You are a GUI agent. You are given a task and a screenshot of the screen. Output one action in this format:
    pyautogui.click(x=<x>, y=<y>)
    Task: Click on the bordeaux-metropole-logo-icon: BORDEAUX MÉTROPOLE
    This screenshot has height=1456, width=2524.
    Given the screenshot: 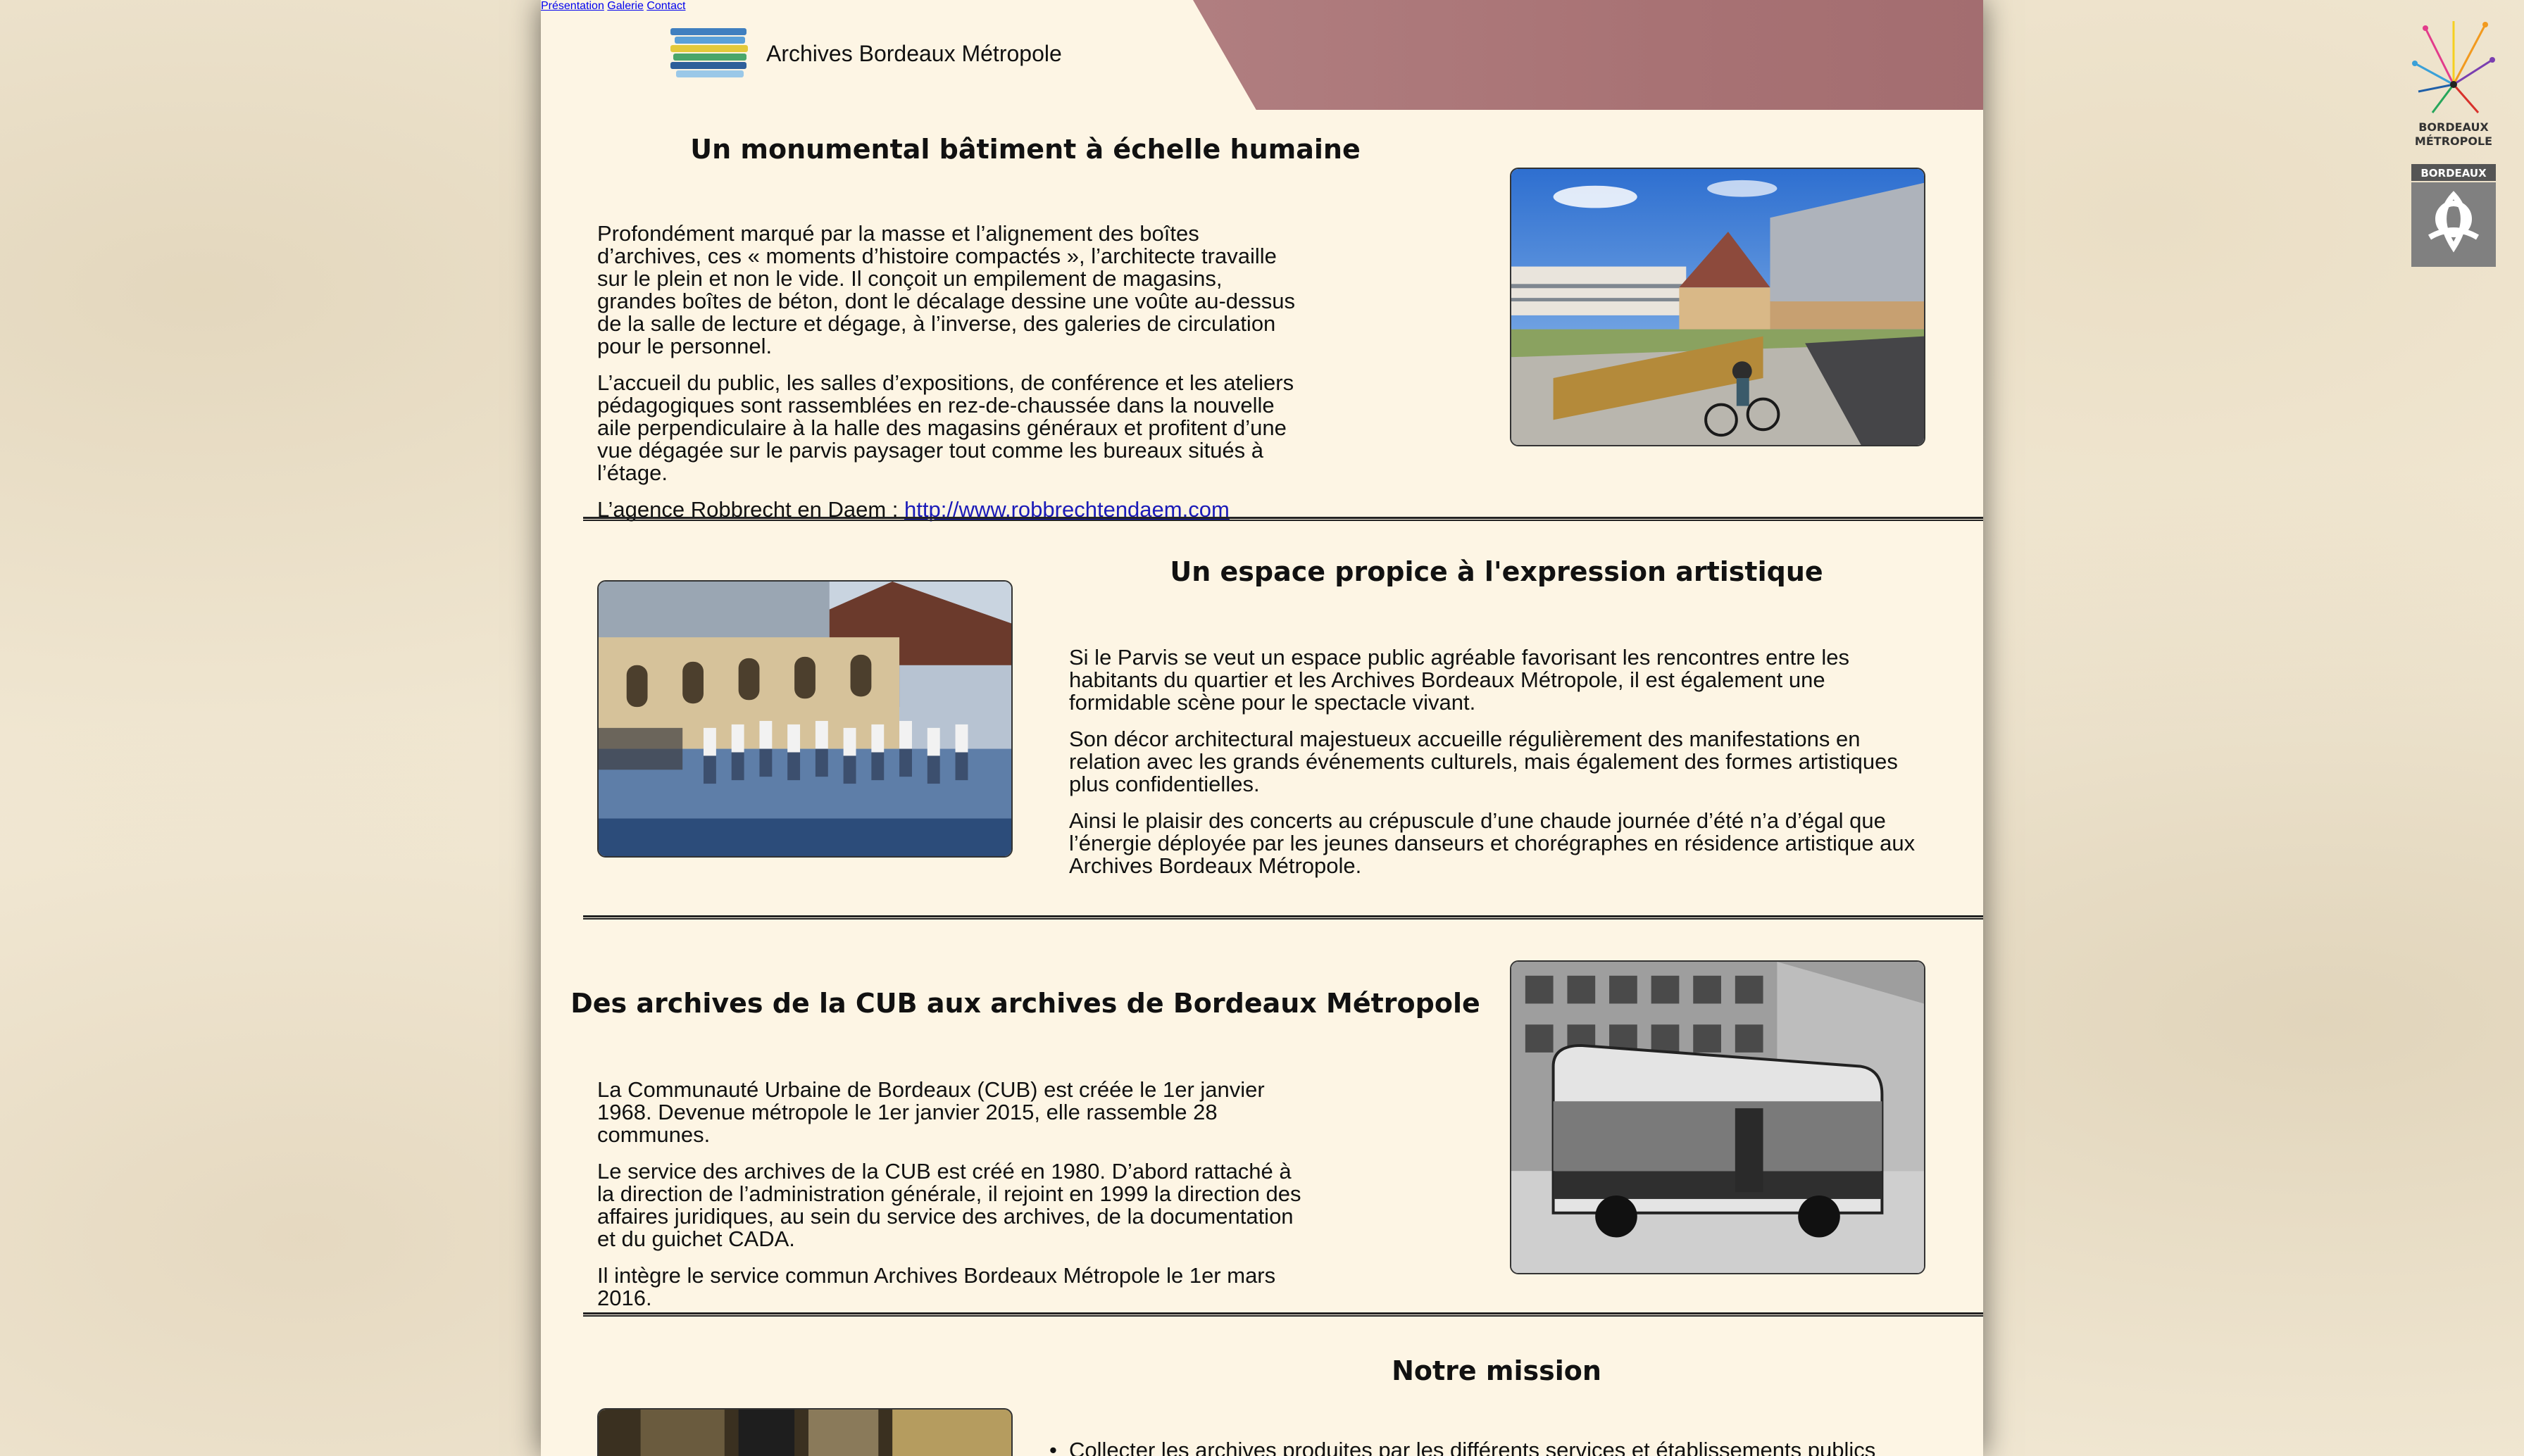 What is the action you would take?
    pyautogui.click(x=2453, y=86)
    